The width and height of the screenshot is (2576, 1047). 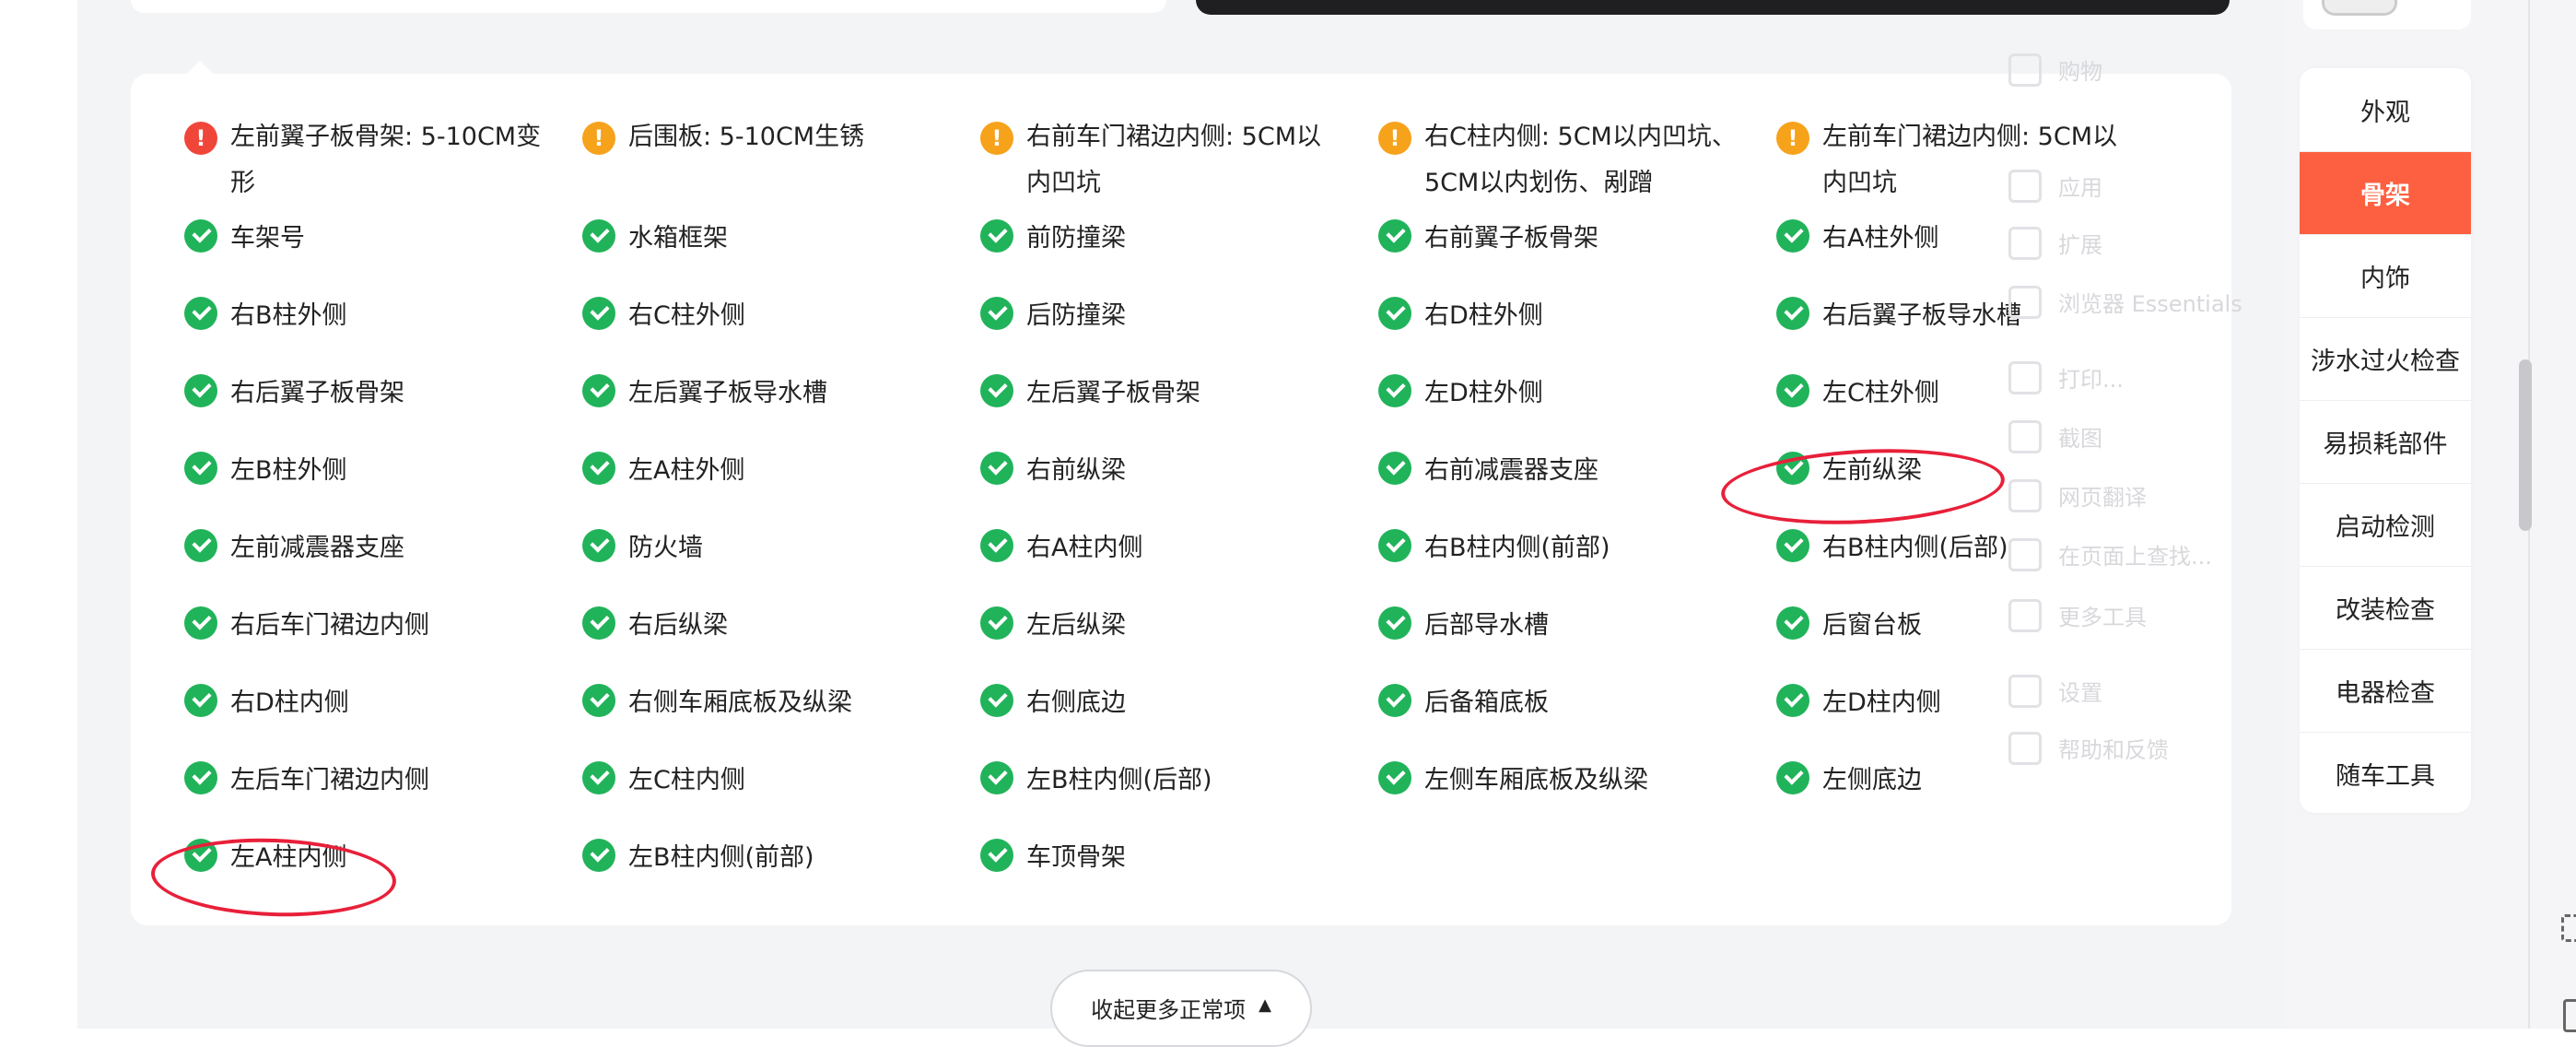 I want to click on page-scrollbar, so click(x=2525, y=445).